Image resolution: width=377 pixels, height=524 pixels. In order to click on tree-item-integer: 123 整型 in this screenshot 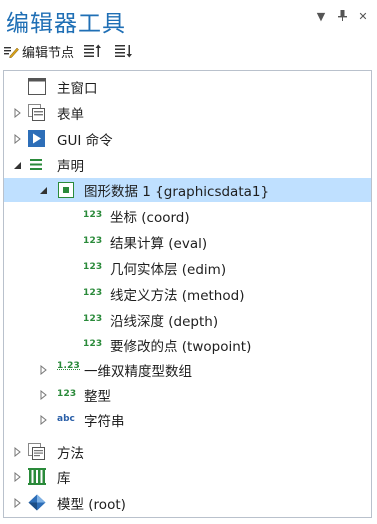, I will do `click(187, 395)`.